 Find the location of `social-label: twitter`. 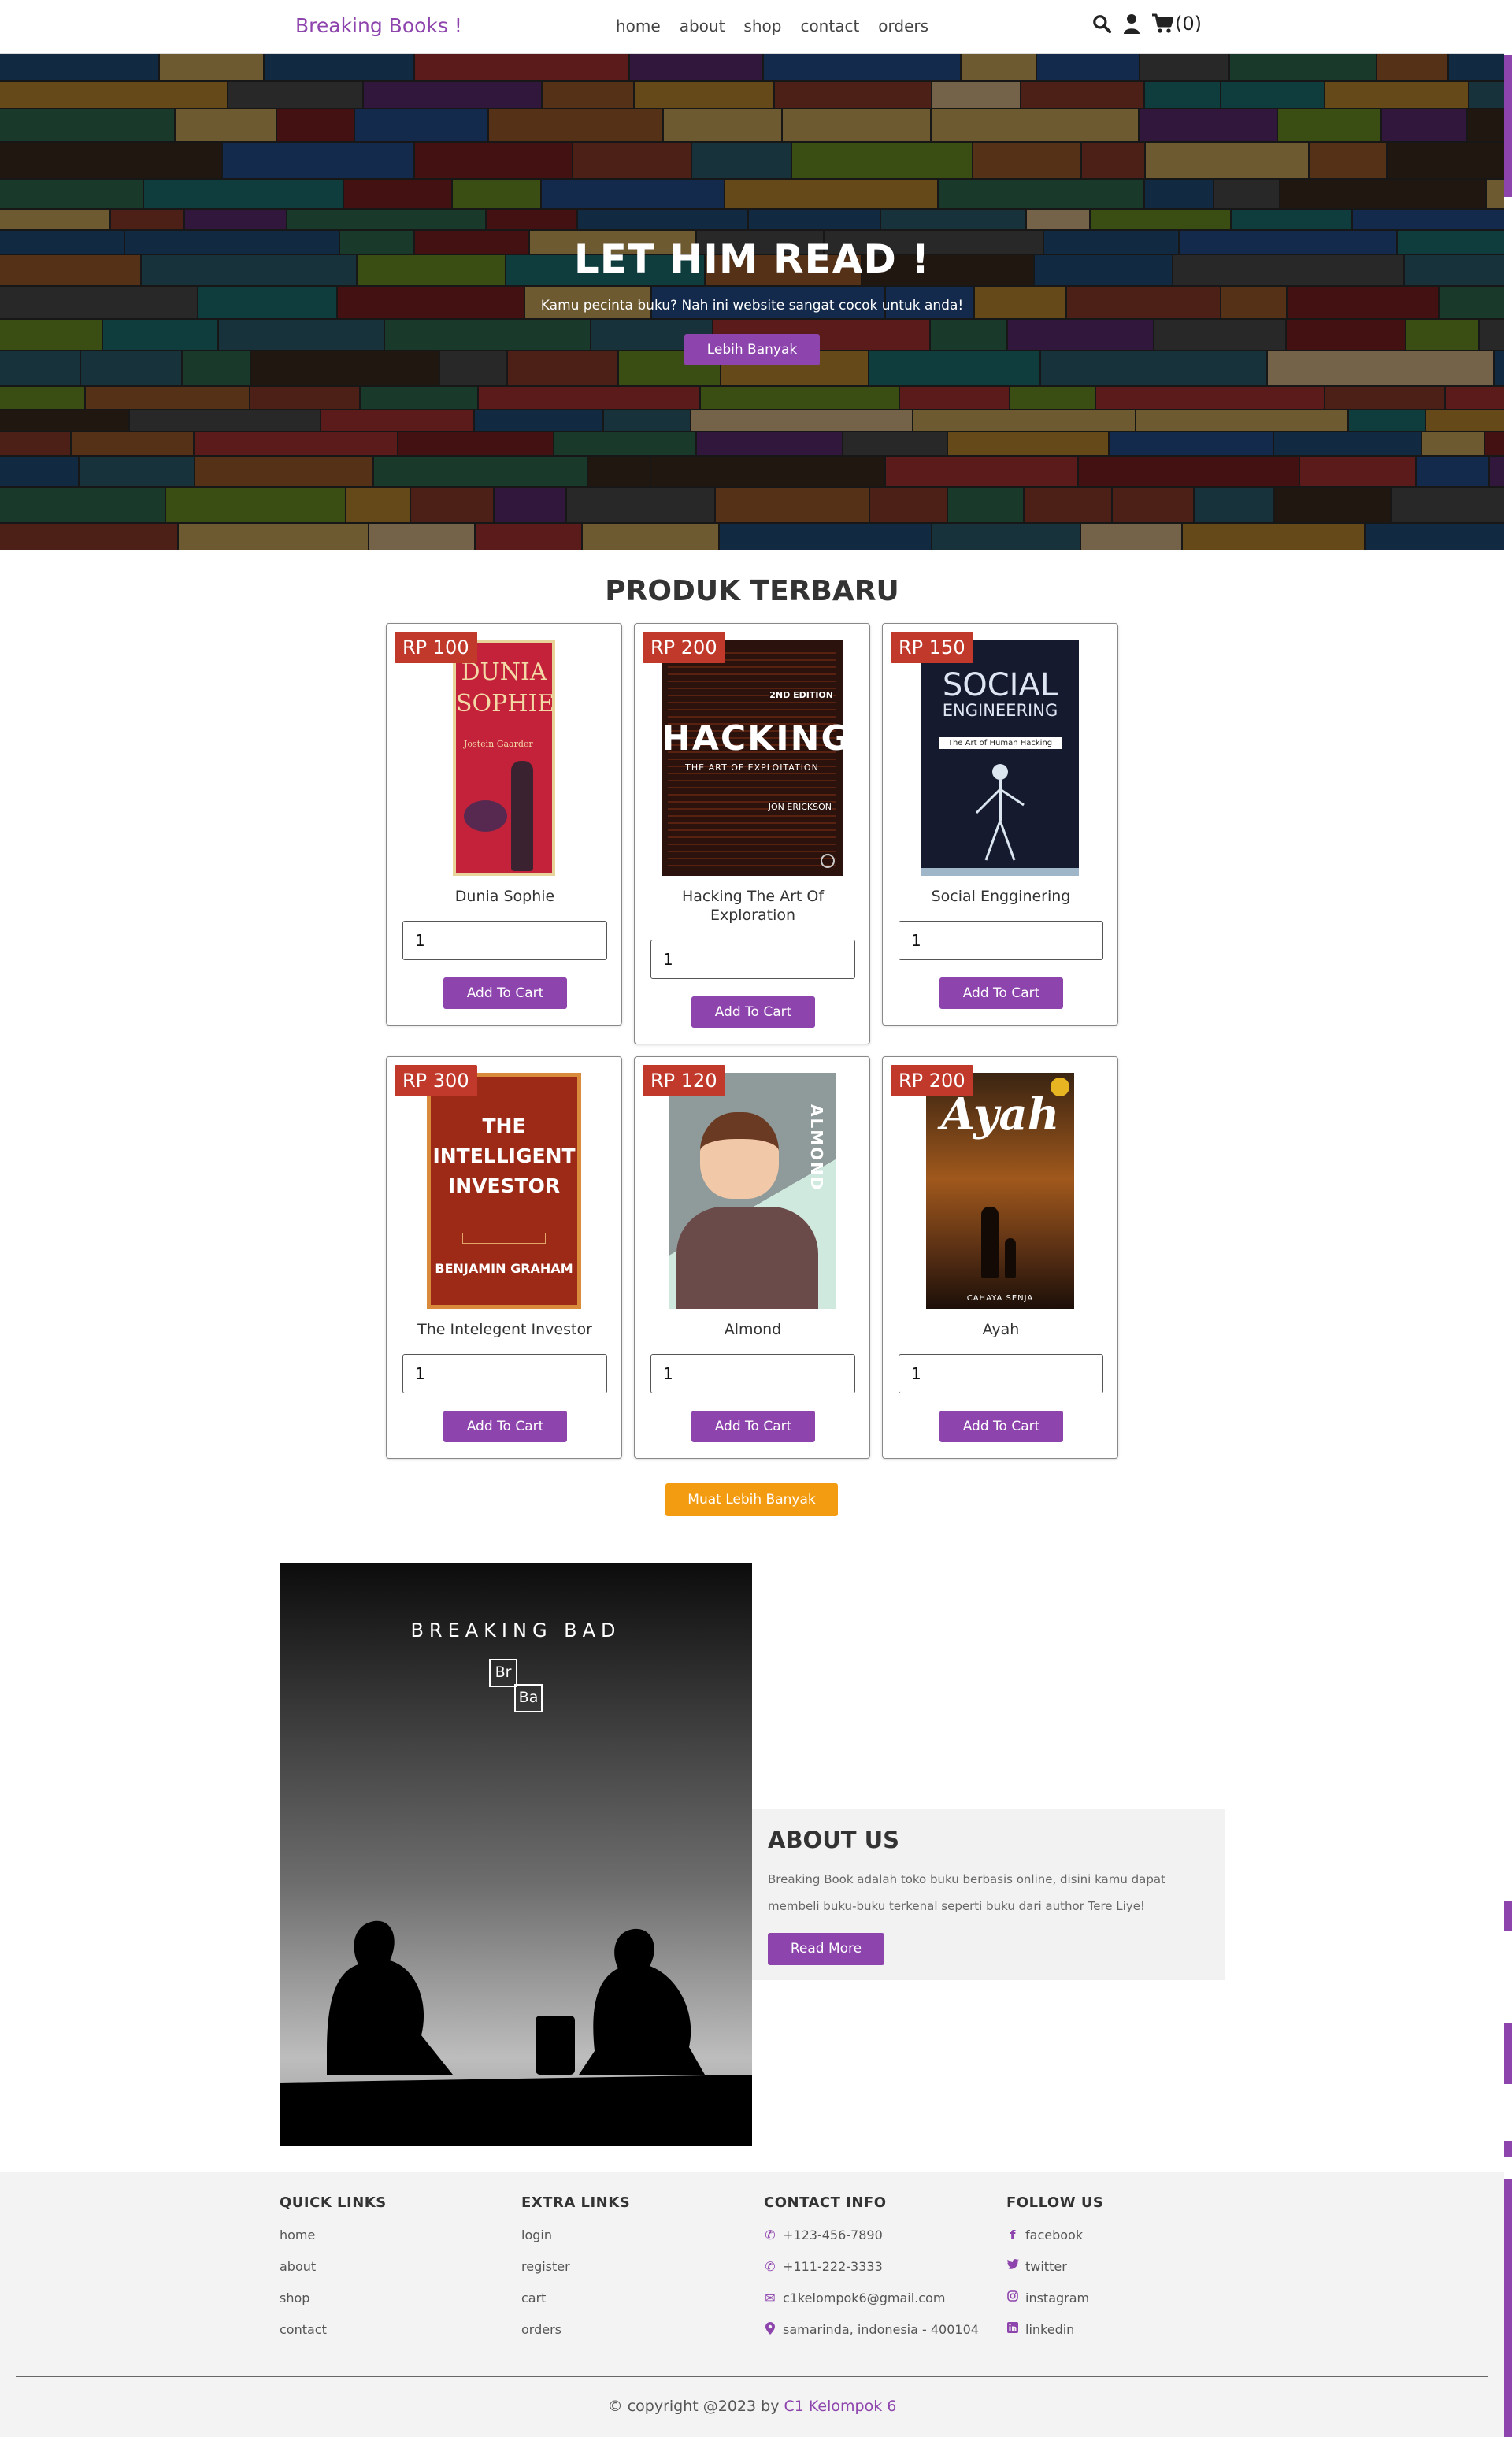

social-label: twitter is located at coordinates (1046, 2266).